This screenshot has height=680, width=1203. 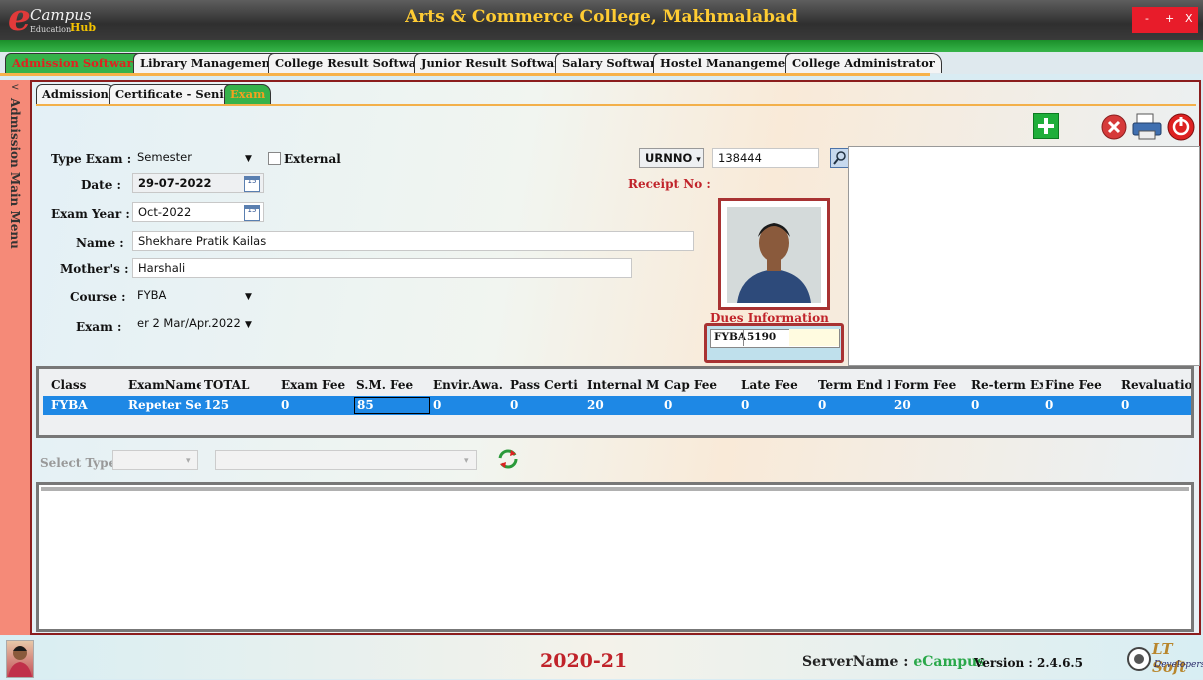 I want to click on exam-label: Exam :, so click(x=99, y=327).